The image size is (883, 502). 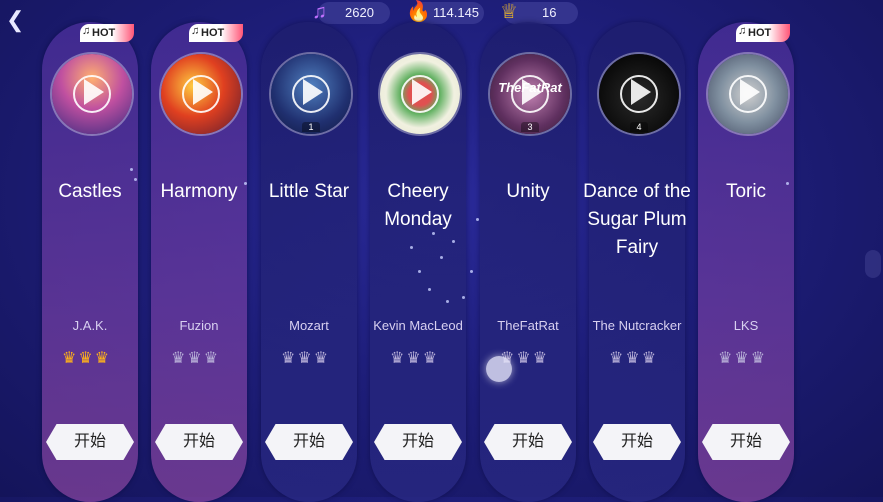 What do you see at coordinates (746, 262) in the screenshot?
I see `song-card: ♫ HOT Toric LKS ♛ ♛ ♛ 开始` at bounding box center [746, 262].